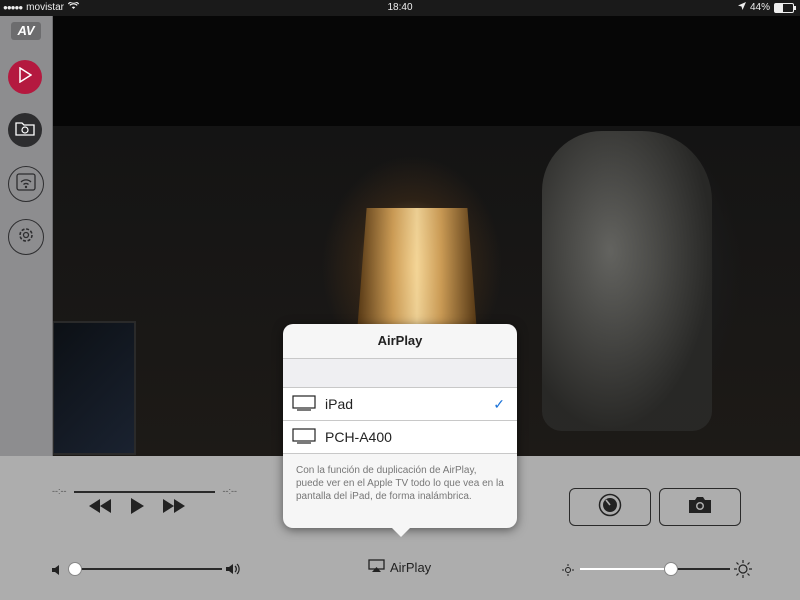 This screenshot has width=800, height=600. What do you see at coordinates (400, 373) in the screenshot?
I see `airplay-popover-spacer` at bounding box center [400, 373].